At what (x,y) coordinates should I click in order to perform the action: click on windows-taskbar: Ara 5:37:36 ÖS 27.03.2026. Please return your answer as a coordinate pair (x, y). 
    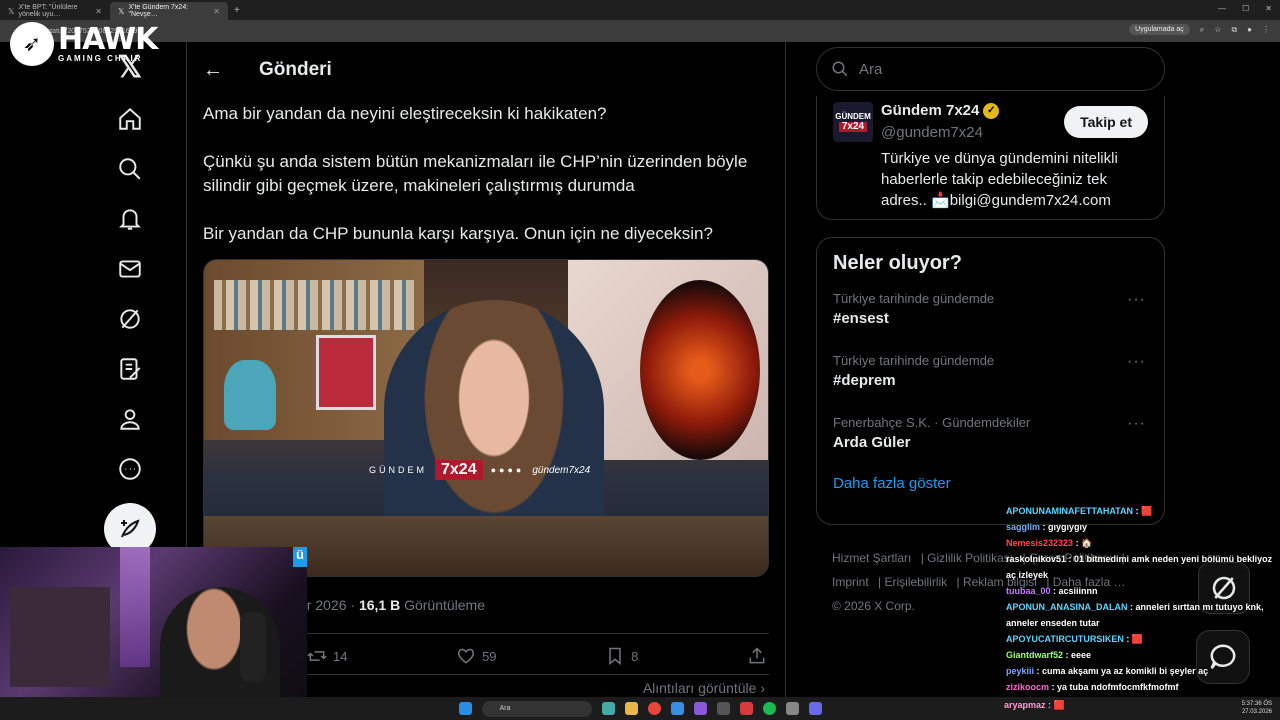
    Looking at the image, I should click on (640, 708).